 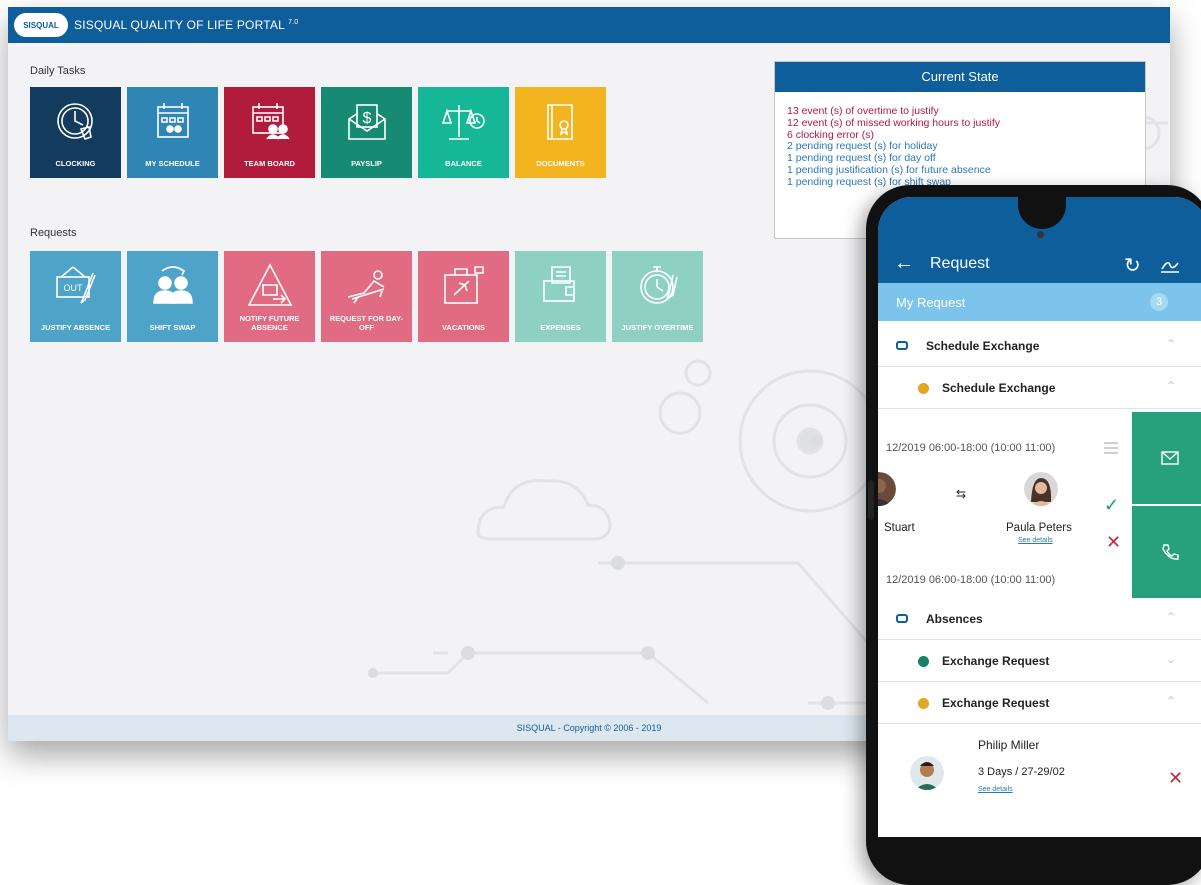 What do you see at coordinates (1166, 505) in the screenshot?
I see `contact-actions` at bounding box center [1166, 505].